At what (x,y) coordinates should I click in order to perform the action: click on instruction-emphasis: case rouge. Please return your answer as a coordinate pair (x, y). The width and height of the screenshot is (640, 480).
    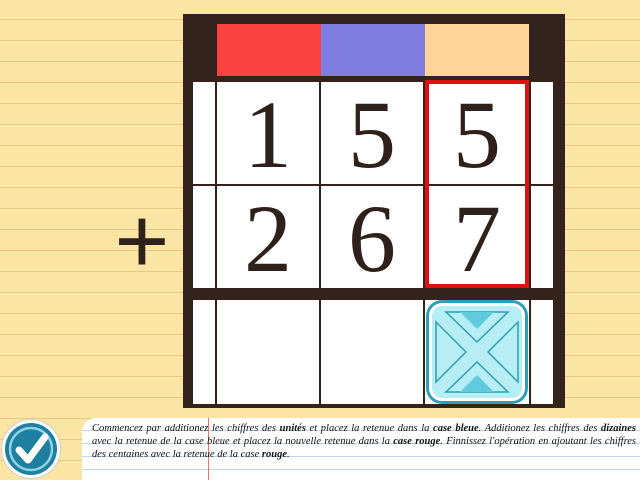
    Looking at the image, I should click on (417, 441).